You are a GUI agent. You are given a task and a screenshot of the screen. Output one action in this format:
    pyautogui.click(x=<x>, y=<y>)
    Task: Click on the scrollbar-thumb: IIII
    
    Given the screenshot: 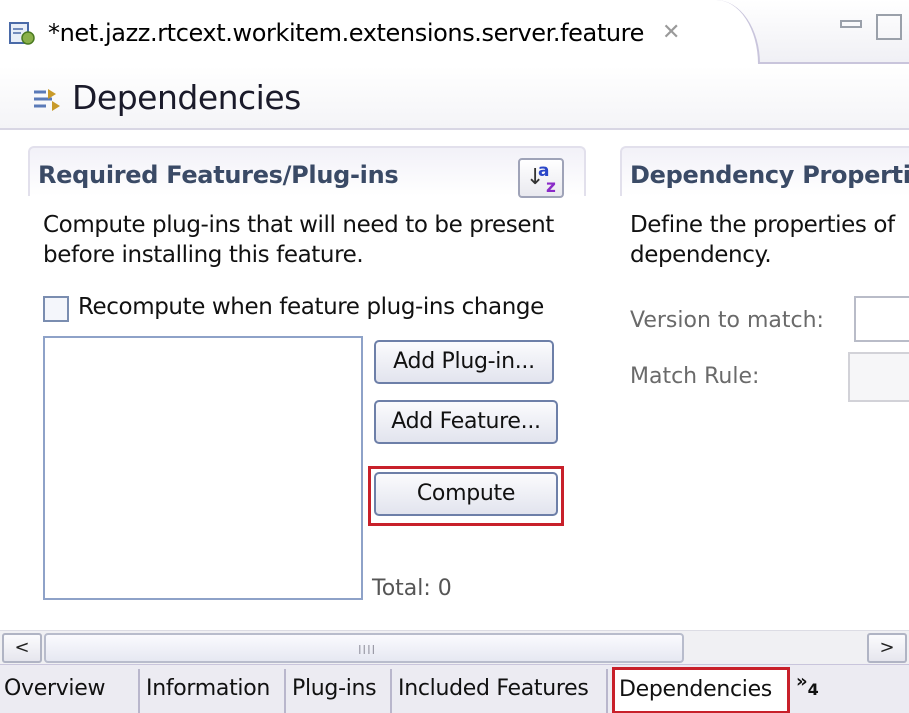 What is the action you would take?
    pyautogui.click(x=364, y=648)
    